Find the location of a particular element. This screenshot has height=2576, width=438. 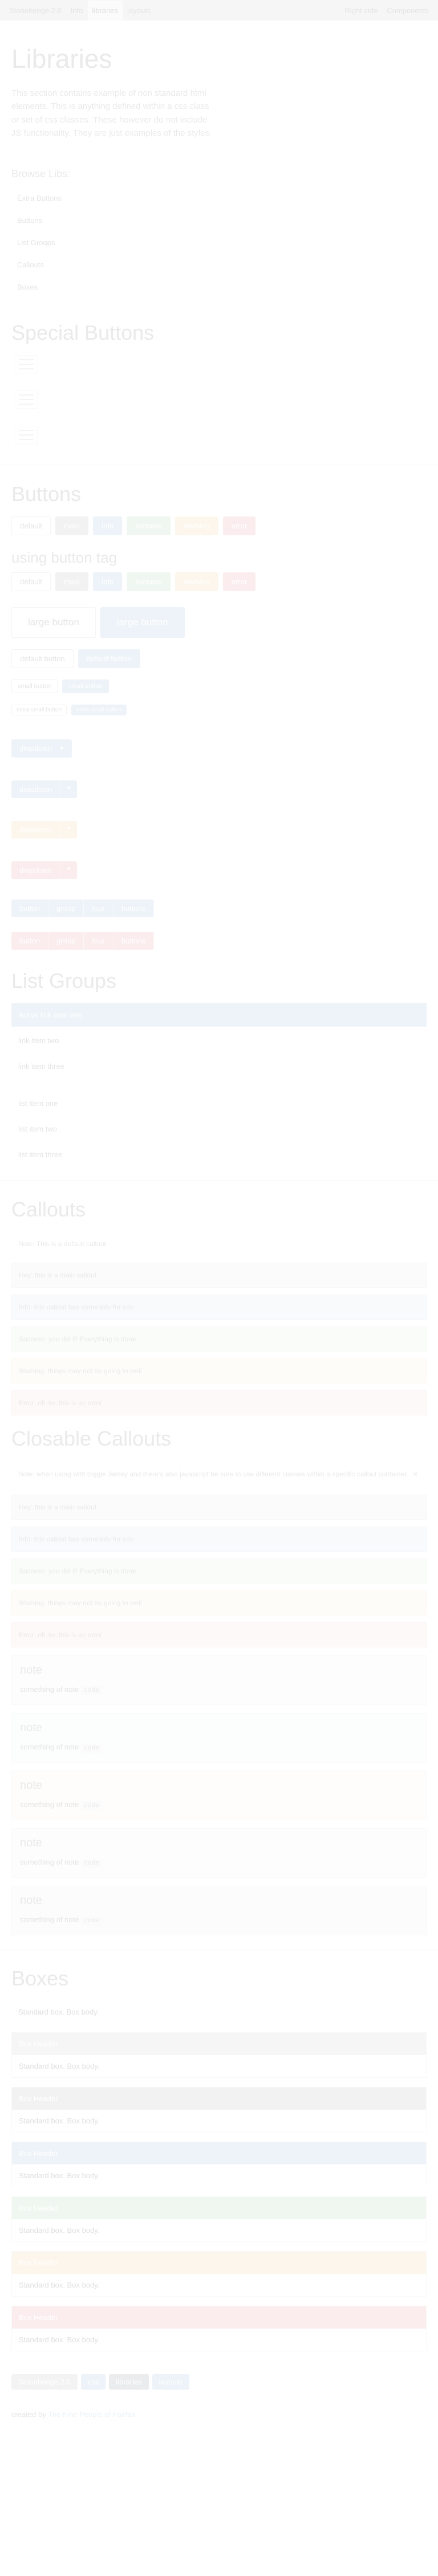

footer-label: libraries is located at coordinates (129, 2382).